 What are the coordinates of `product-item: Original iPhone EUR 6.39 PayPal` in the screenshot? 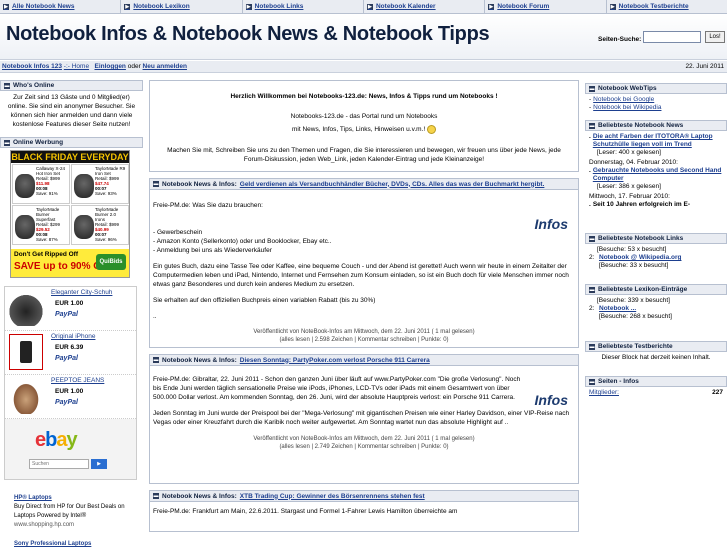 It's located at (70, 353).